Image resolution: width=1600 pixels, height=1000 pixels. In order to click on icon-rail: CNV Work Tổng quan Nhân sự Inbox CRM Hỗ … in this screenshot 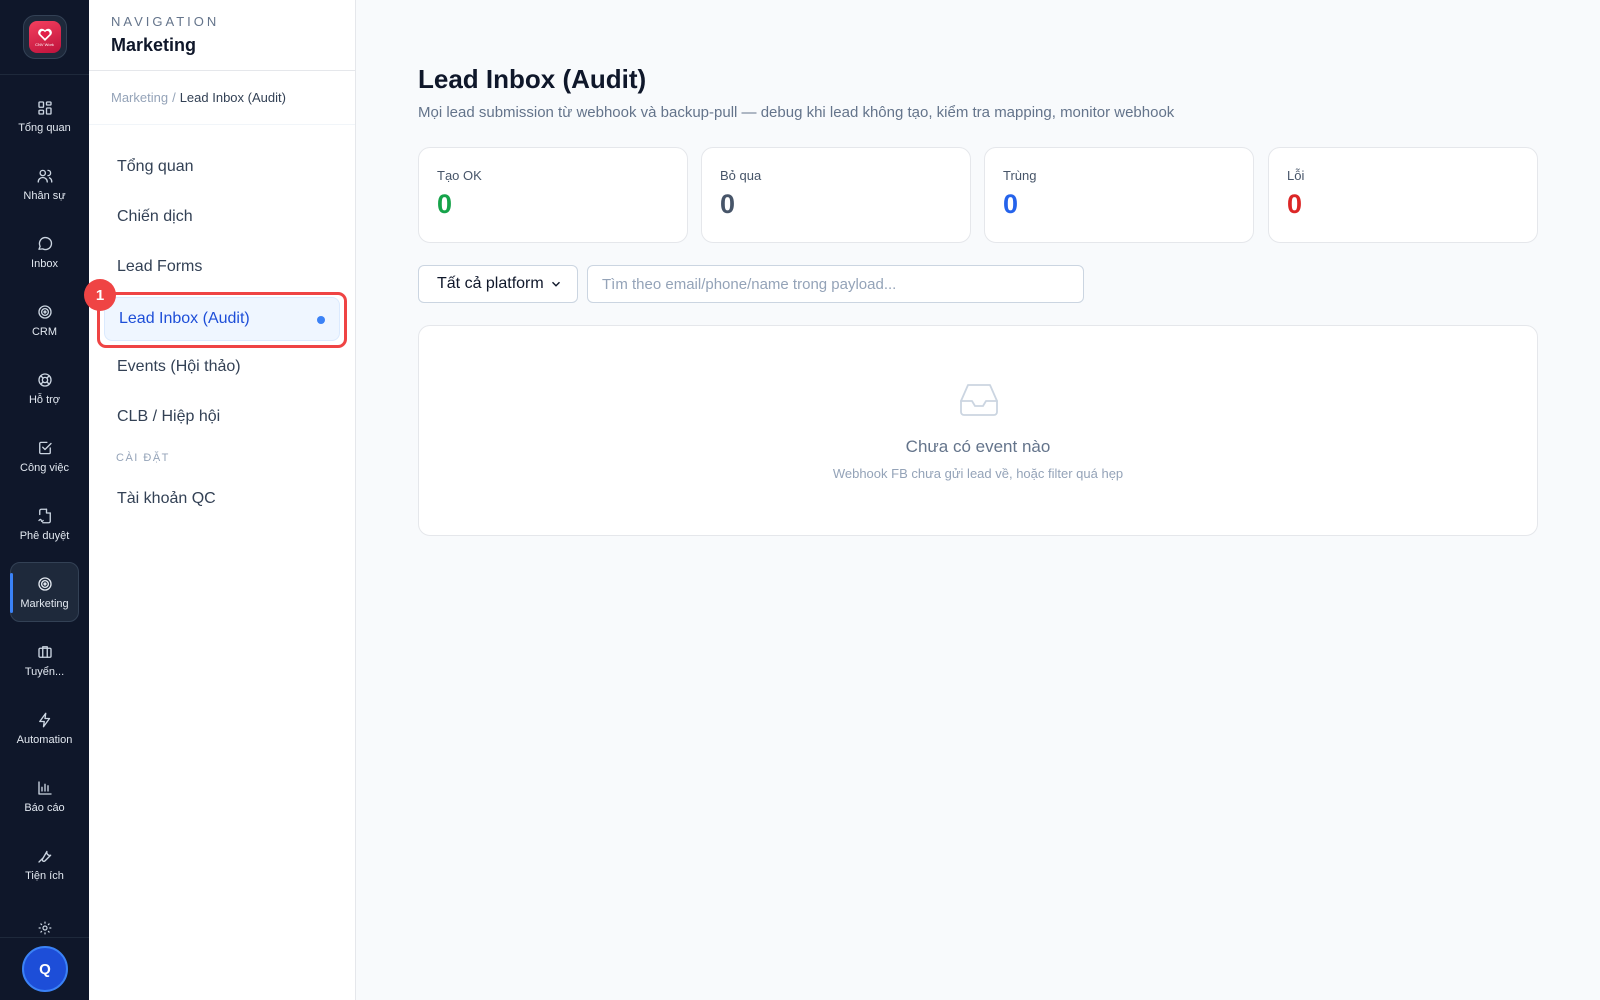, I will do `click(44, 500)`.